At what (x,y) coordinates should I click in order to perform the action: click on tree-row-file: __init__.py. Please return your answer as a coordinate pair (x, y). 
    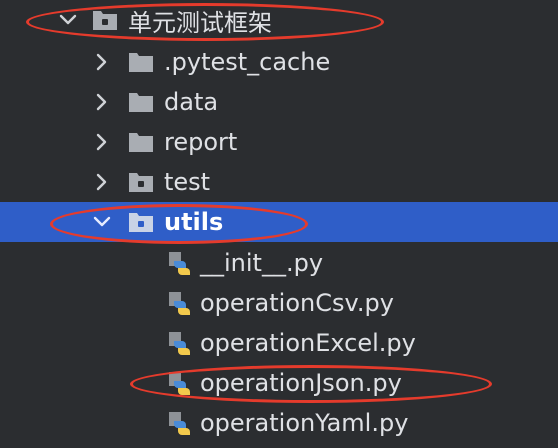
    Looking at the image, I should click on (279, 263).